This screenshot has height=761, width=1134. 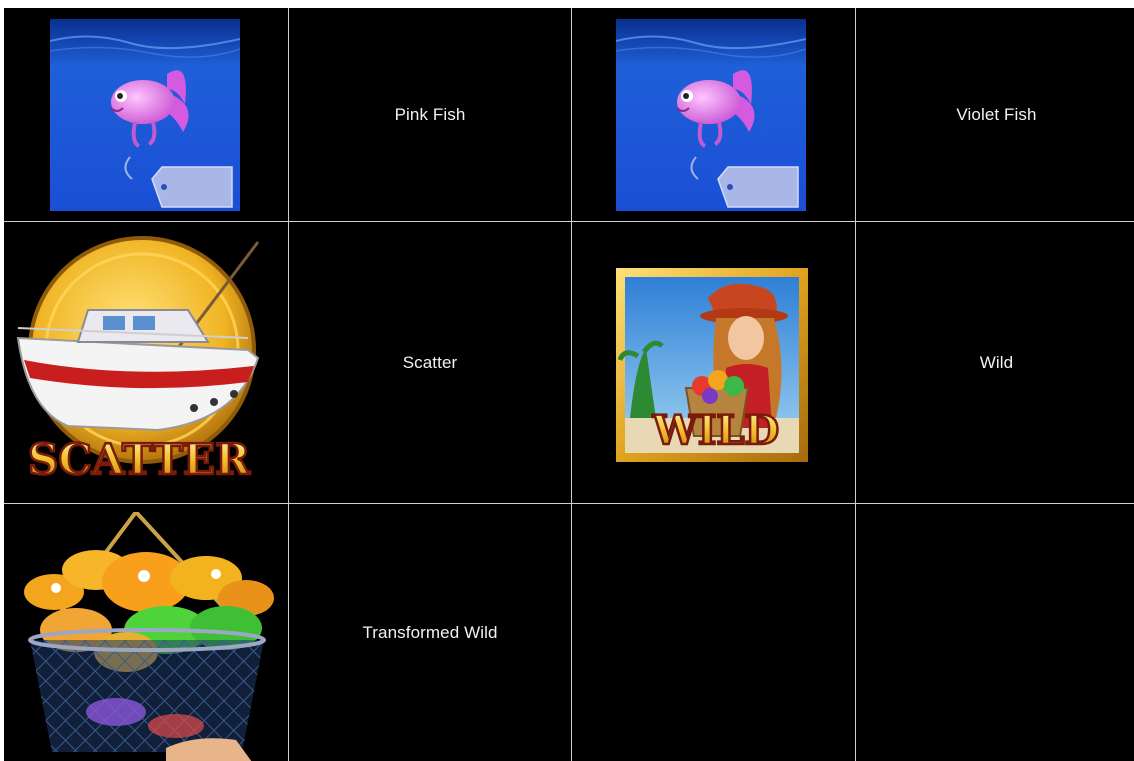 I want to click on paytable-cell-pink-fish-image, so click(x=146, y=114).